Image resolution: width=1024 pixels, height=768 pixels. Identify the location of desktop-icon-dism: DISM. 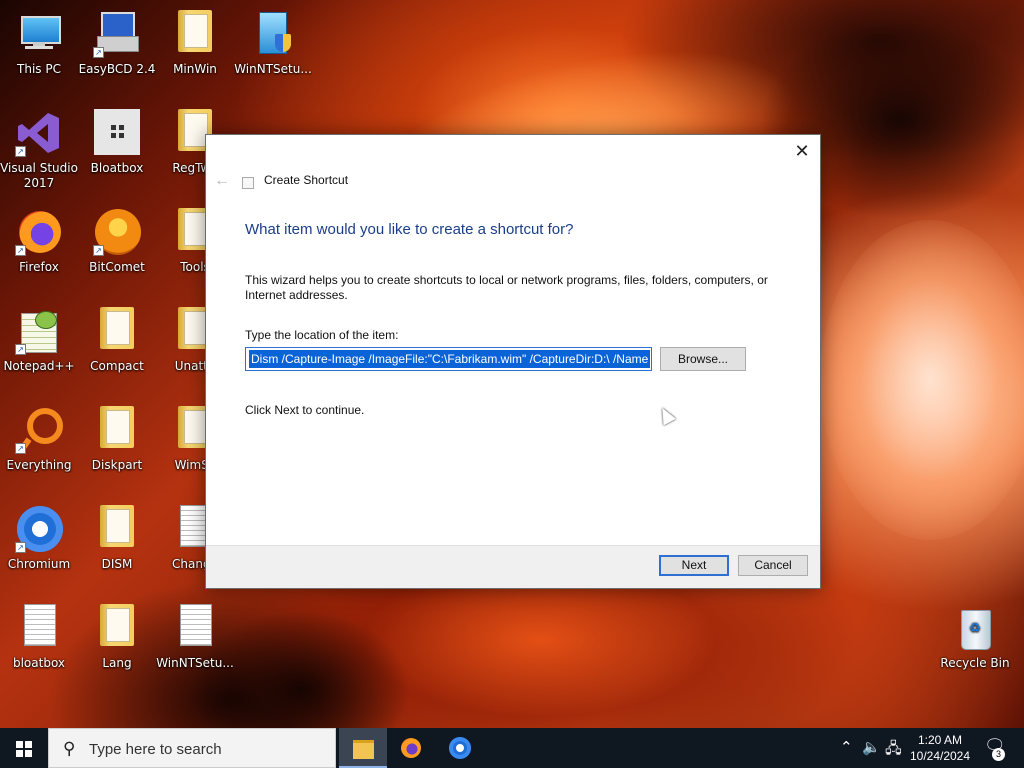
(117, 545).